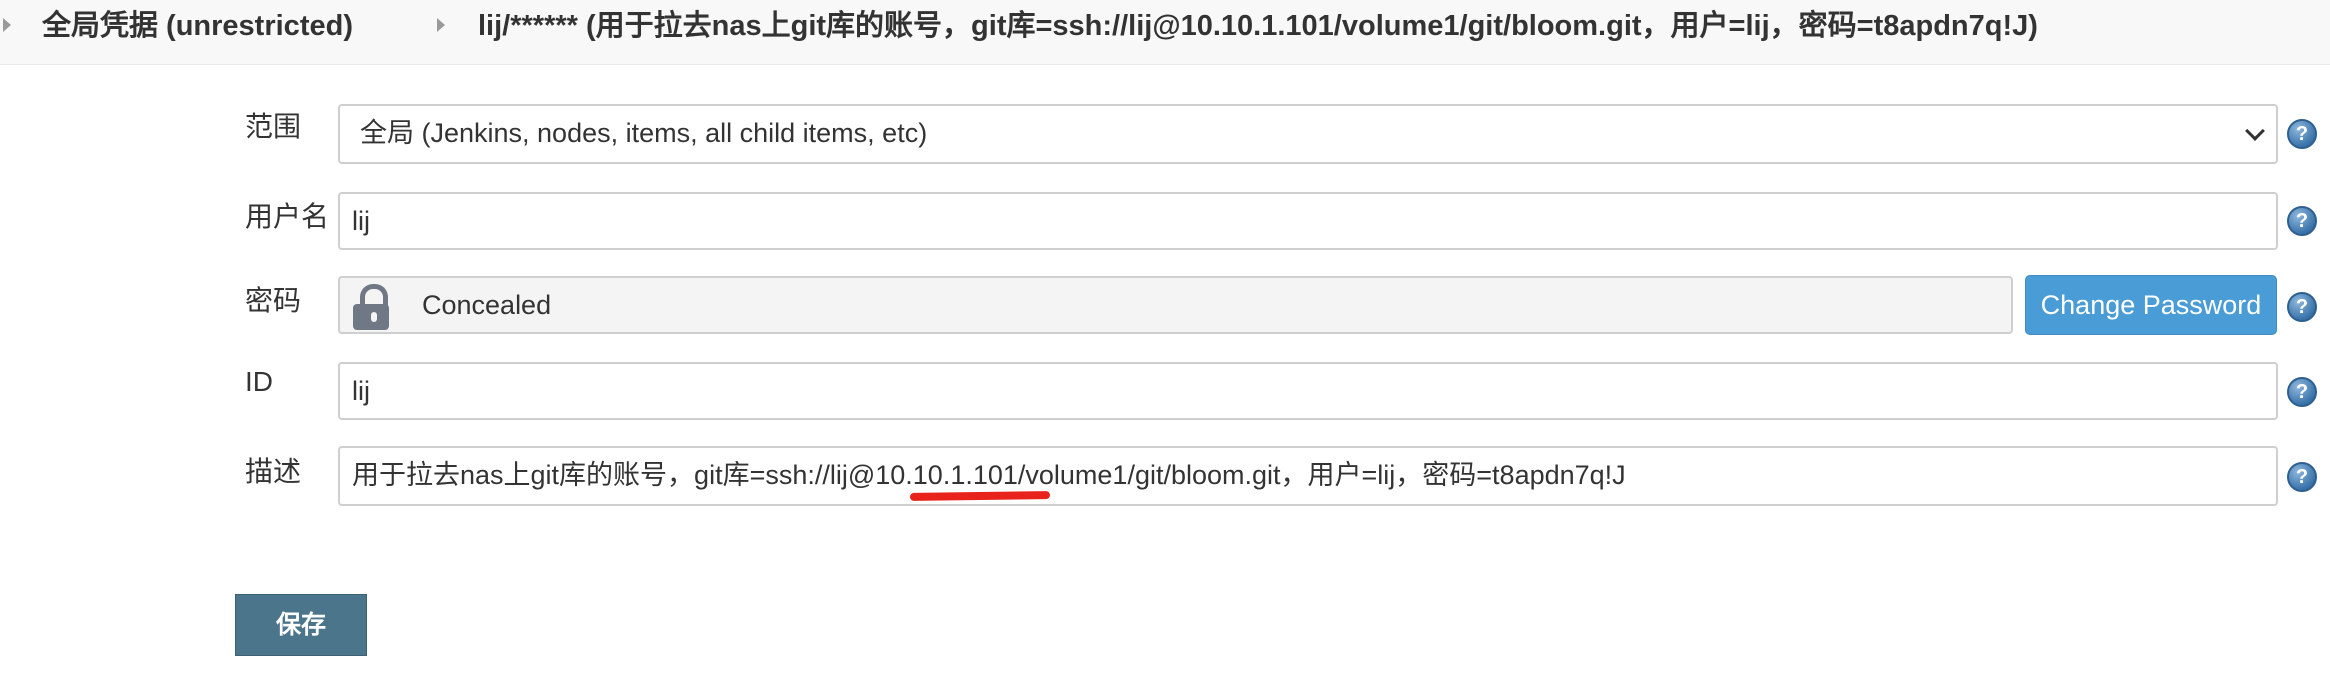  Describe the element at coordinates (1175, 305) in the screenshot. I see `password-concealed-field: Concealed` at that location.